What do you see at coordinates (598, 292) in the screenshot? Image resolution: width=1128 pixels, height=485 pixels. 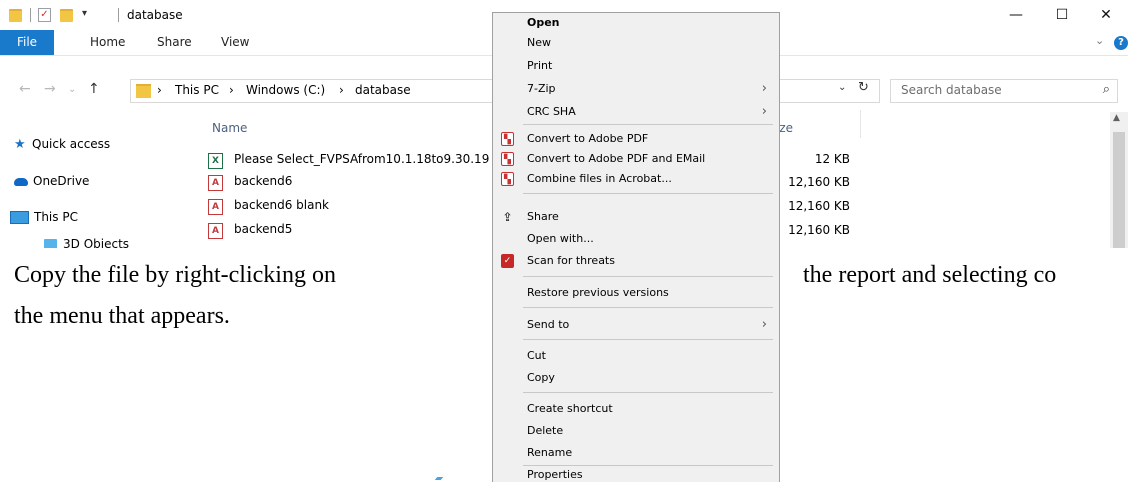 I see `menu-item-label: Restore previous versions` at bounding box center [598, 292].